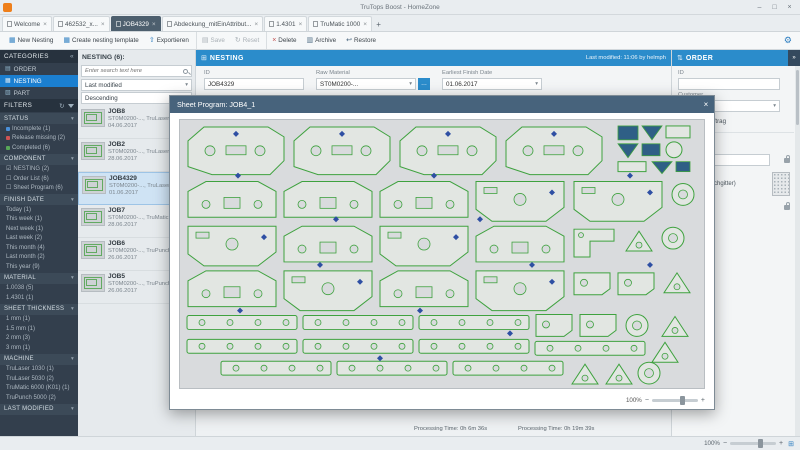 The width and height of the screenshot is (800, 450). What do you see at coordinates (39, 309) in the screenshot?
I see `filter-section-header: SHEET THICKNESS ▾` at bounding box center [39, 309].